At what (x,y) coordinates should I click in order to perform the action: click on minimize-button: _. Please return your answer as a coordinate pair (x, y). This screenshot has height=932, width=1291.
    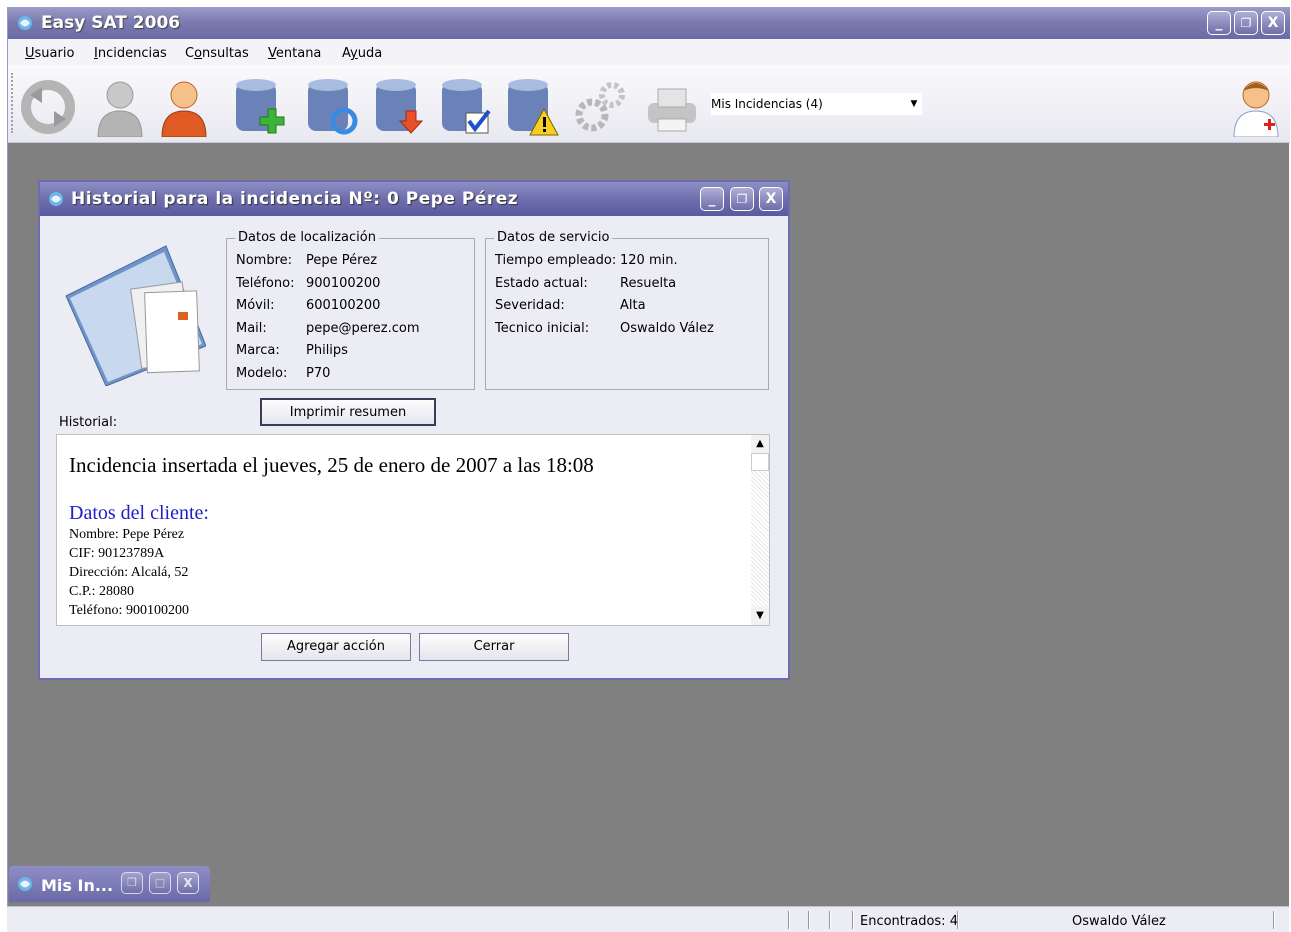
    Looking at the image, I should click on (1219, 23).